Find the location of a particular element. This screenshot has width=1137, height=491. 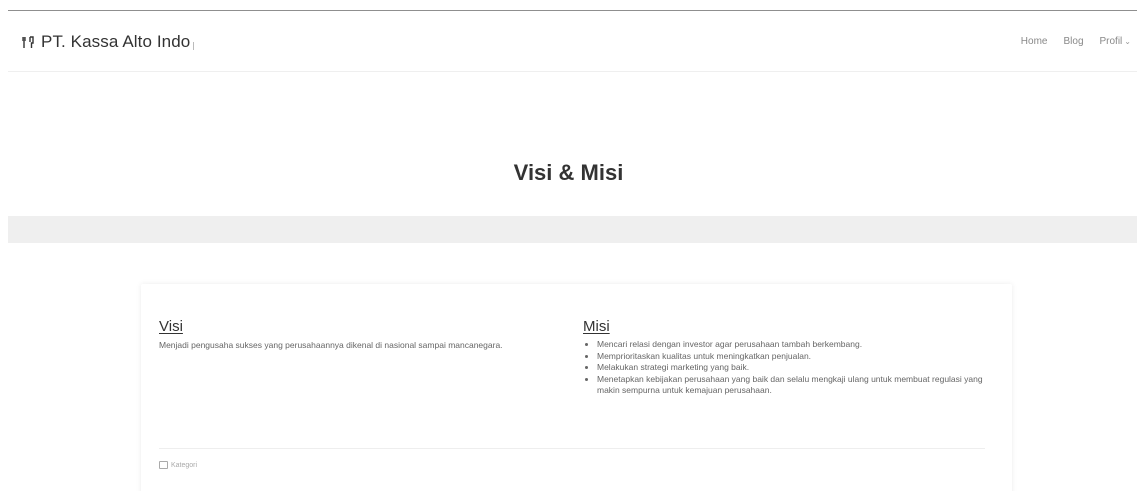

nav-home: Home is located at coordinates (1034, 41).